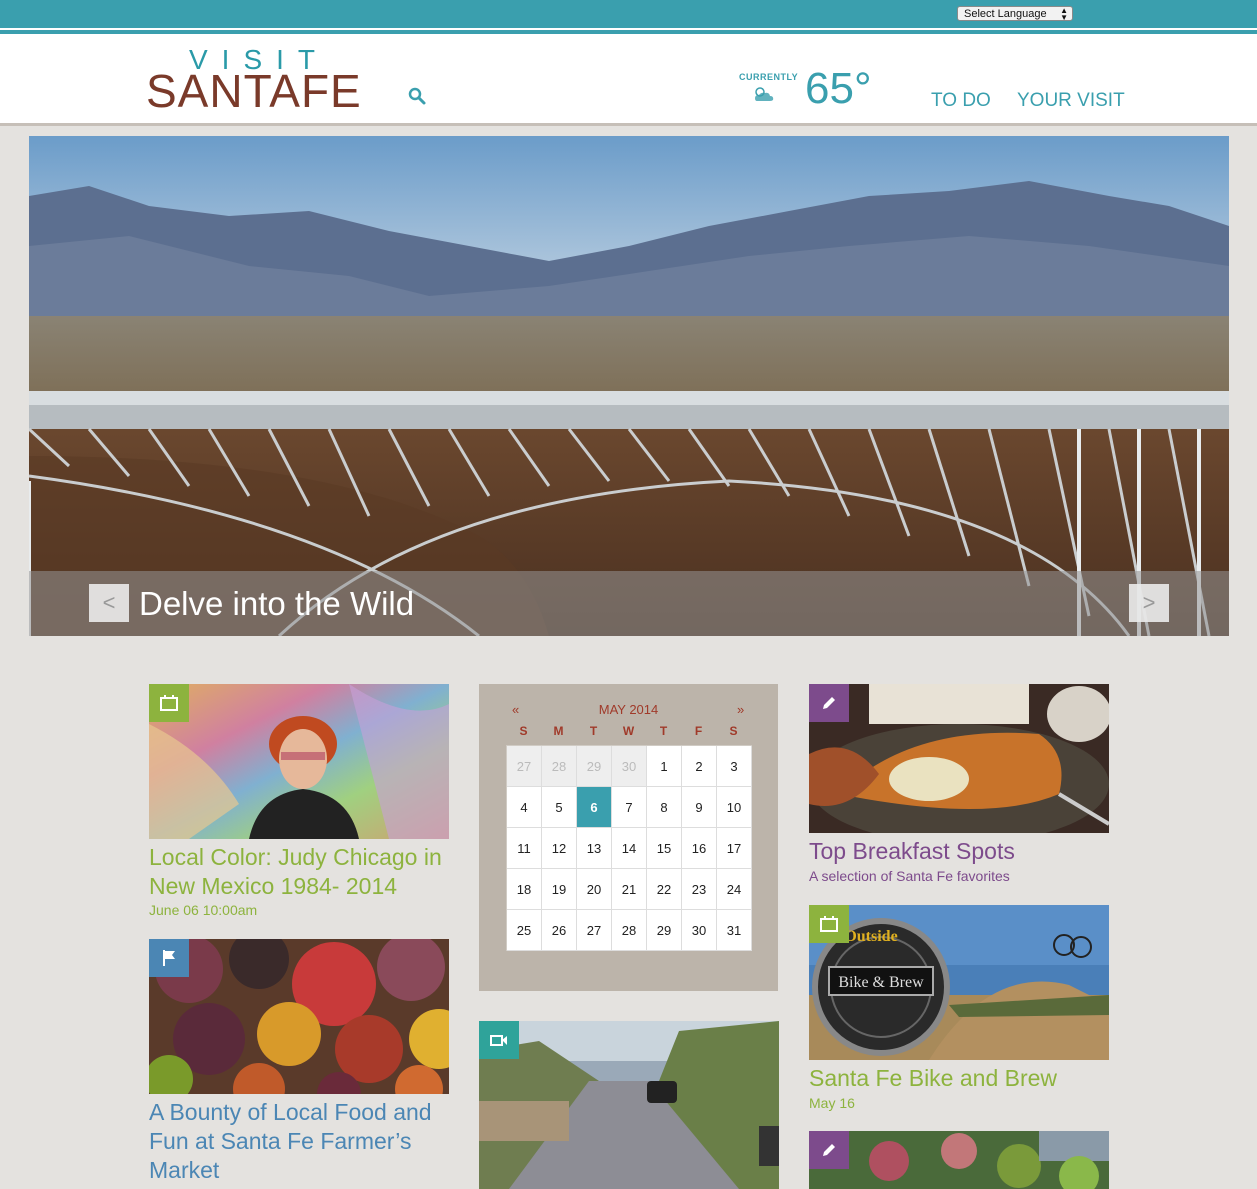 The width and height of the screenshot is (1257, 1189). Describe the element at coordinates (629, 889) in the screenshot. I see `calendar-day: 21` at that location.